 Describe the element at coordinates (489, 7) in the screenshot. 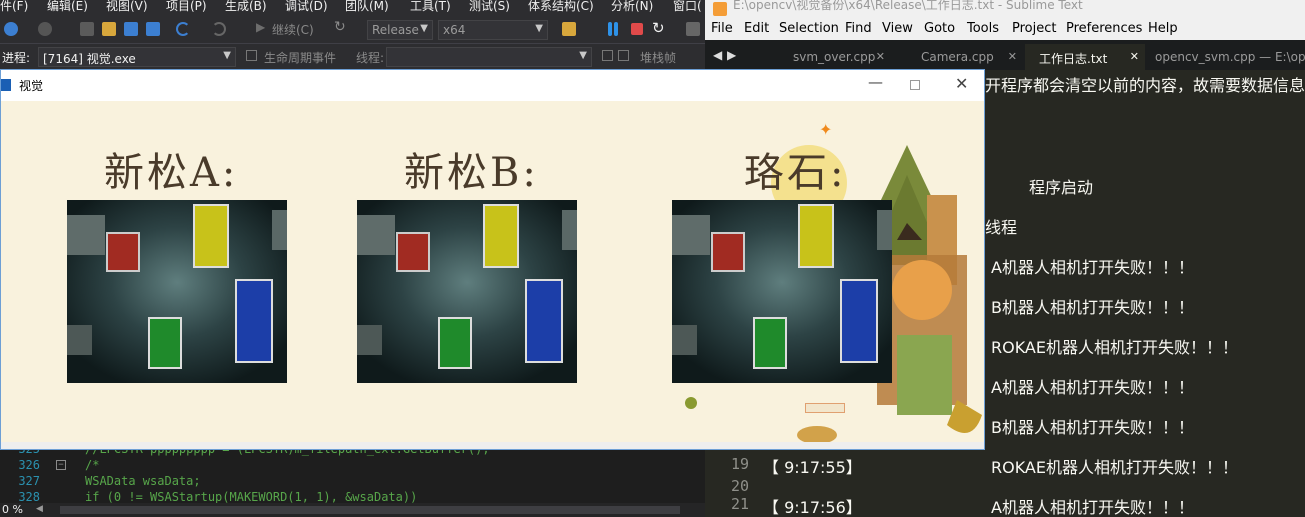

I see `vs-menu-test: 测试(S)` at that location.